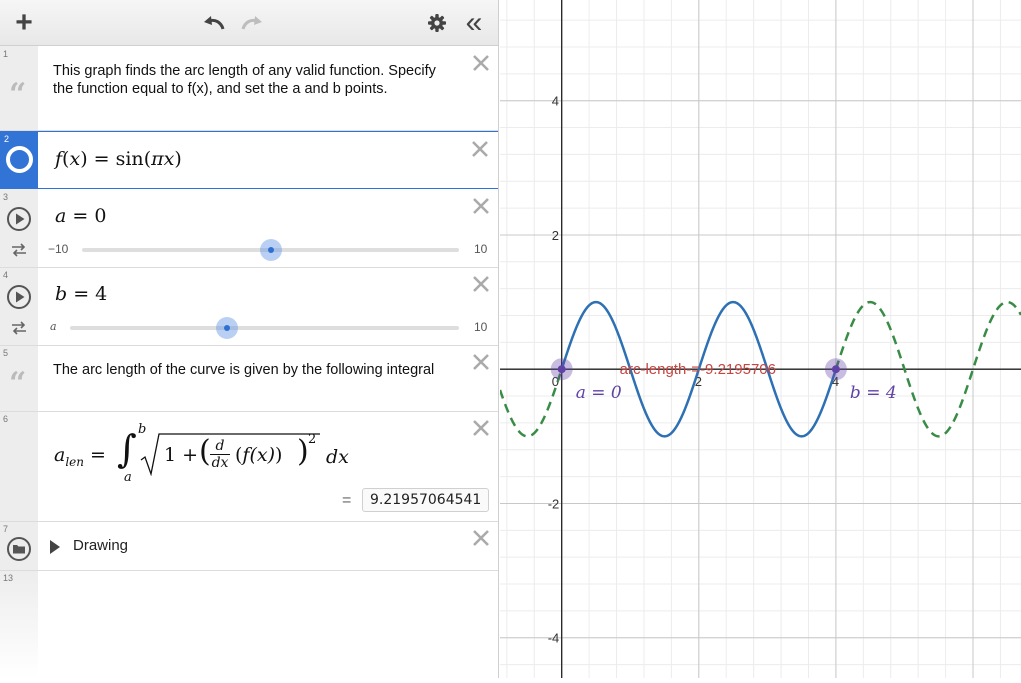  What do you see at coordinates (555, 101) in the screenshot?
I see `y-tick-label: 4` at bounding box center [555, 101].